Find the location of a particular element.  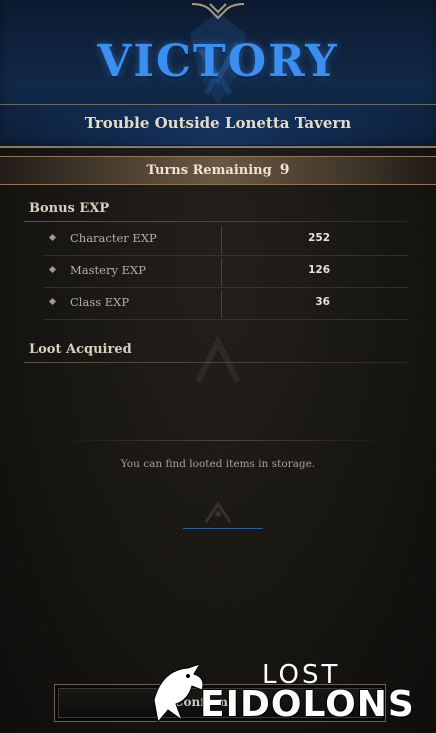

exp-row-mastery: Mastery EXP 126 is located at coordinates (224, 272).